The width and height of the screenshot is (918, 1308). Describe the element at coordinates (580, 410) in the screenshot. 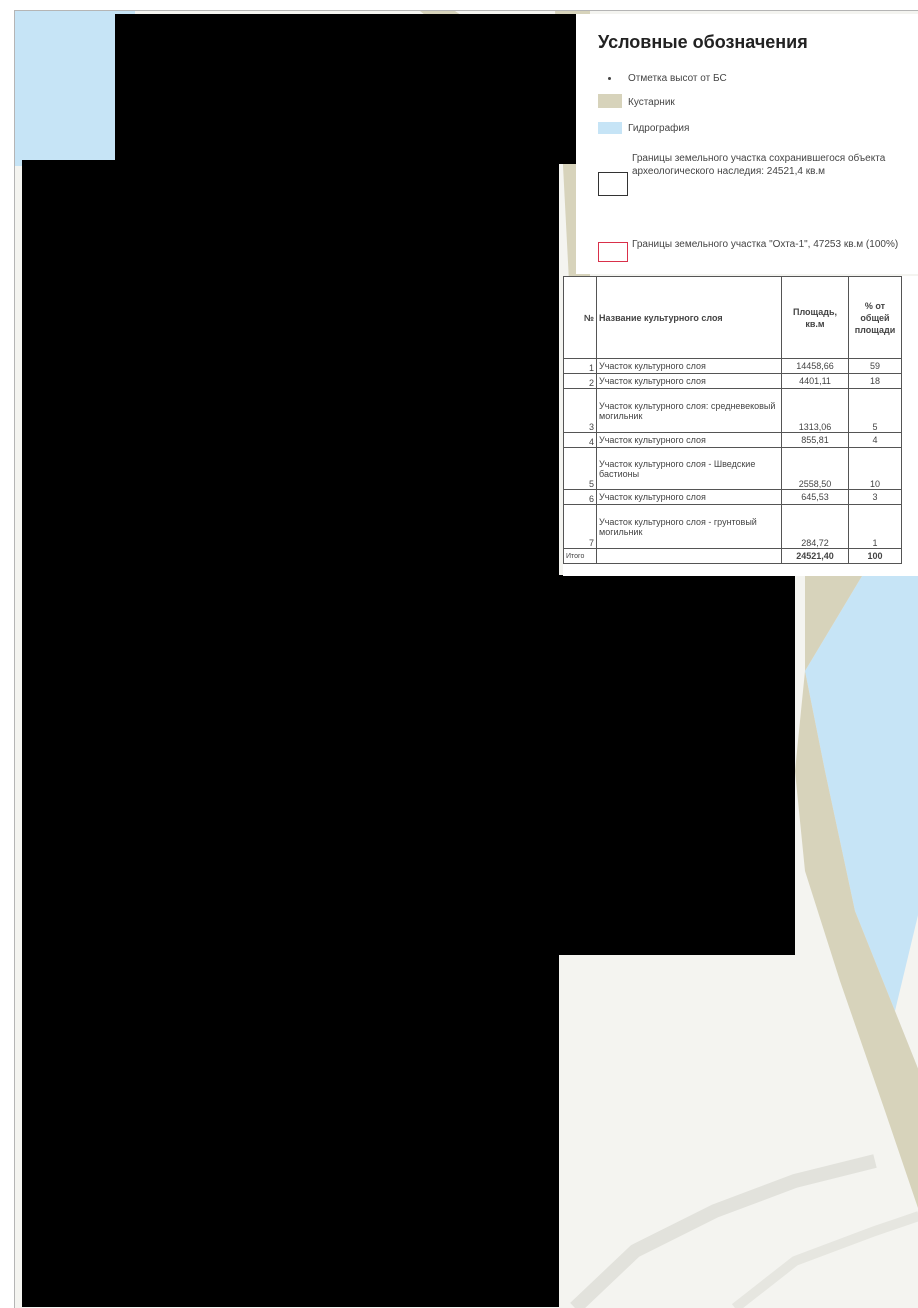

I see `row-num: 3` at that location.